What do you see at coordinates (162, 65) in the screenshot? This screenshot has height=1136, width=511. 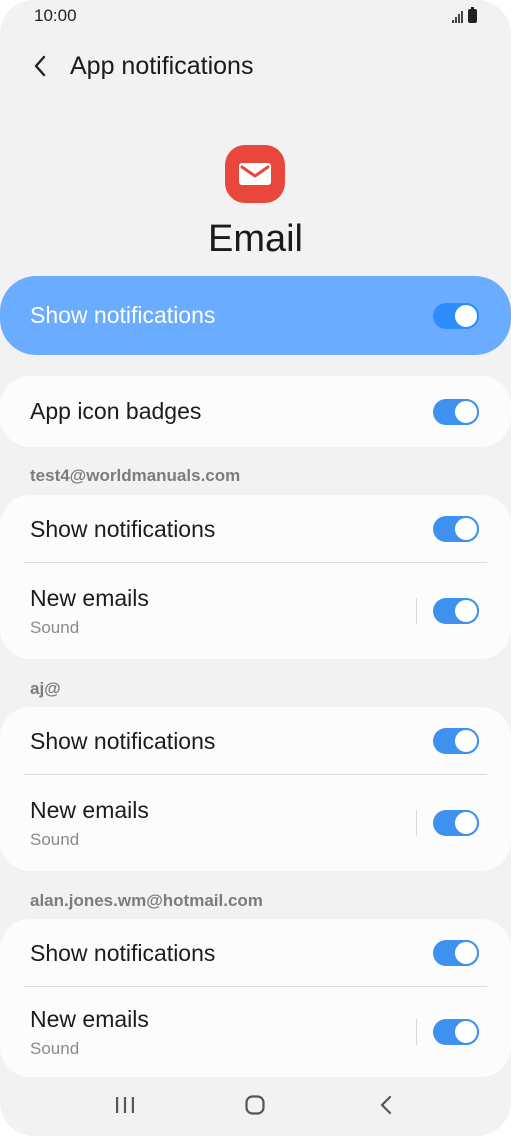 I see `page-title: App notifications` at bounding box center [162, 65].